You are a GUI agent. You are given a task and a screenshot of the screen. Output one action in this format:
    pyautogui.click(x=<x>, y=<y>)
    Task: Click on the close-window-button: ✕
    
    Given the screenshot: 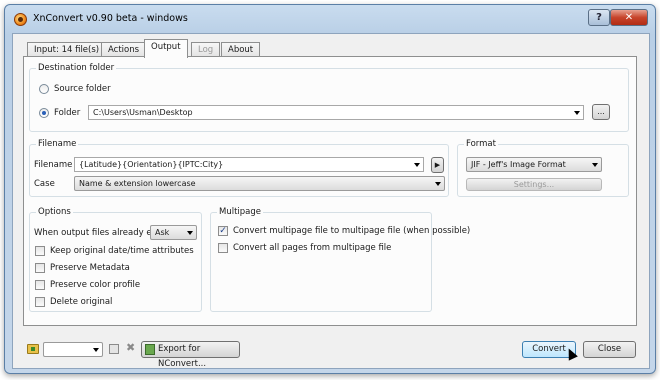 What is the action you would take?
    pyautogui.click(x=629, y=17)
    